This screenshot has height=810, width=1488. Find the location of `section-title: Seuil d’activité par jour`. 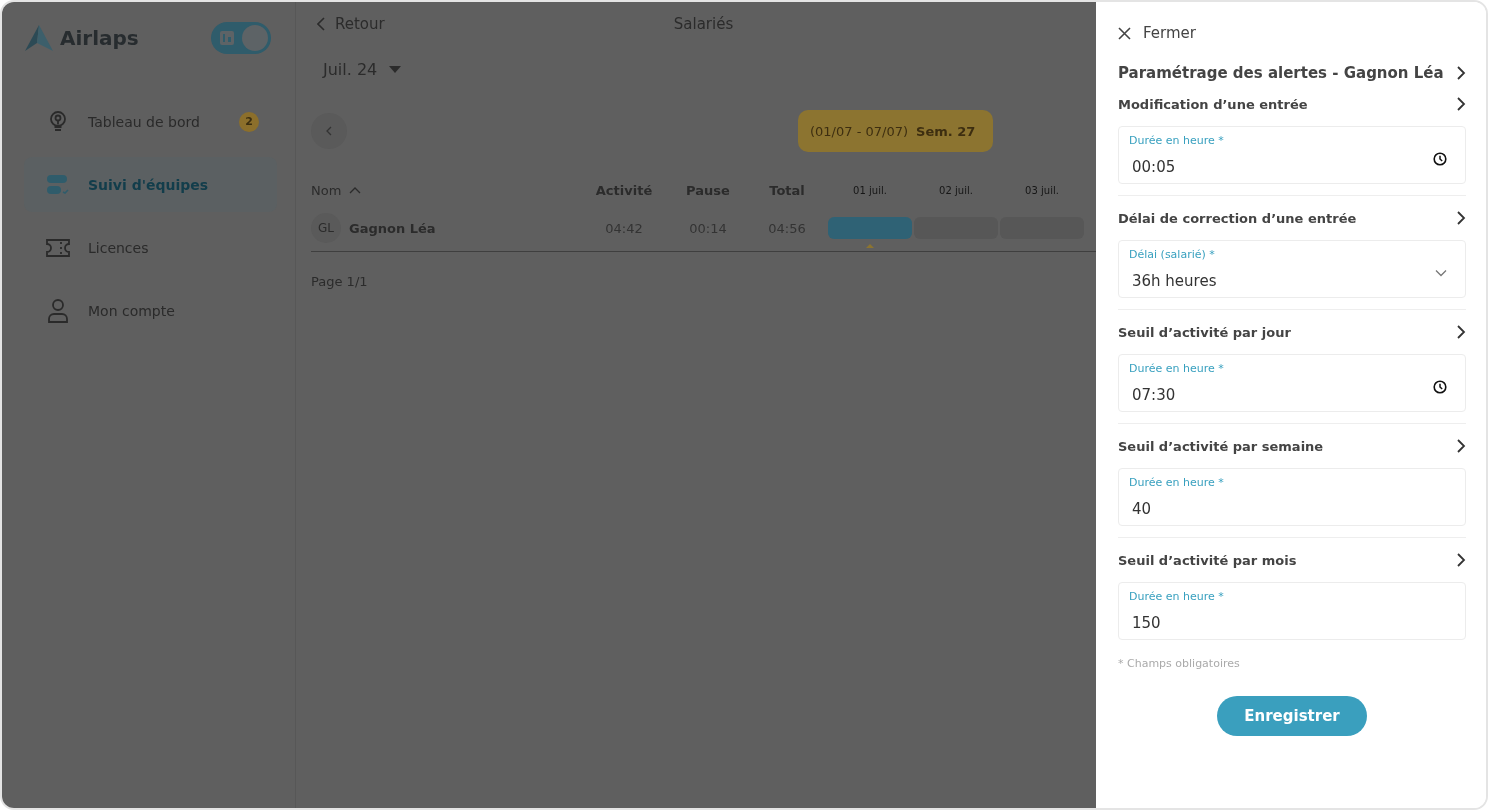

section-title: Seuil d’activité par jour is located at coordinates (1204, 332).